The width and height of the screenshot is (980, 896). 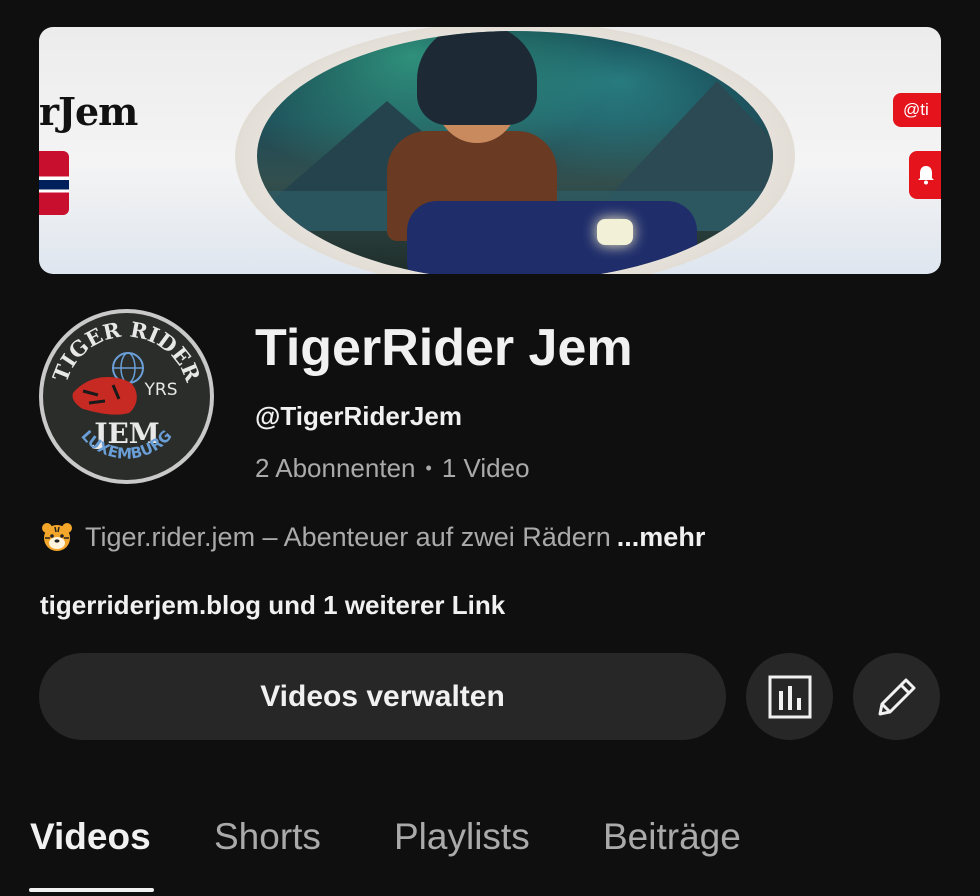 What do you see at coordinates (444, 348) in the screenshot?
I see `channel-name: TigerRider Jem` at bounding box center [444, 348].